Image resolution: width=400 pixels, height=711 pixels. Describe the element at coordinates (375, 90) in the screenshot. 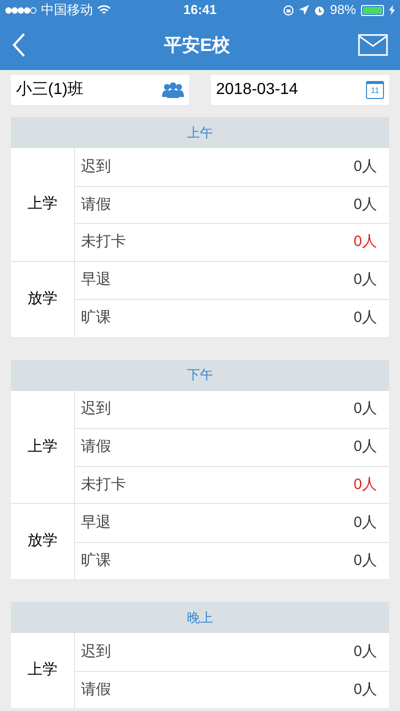

I see `calendar-icon: 11` at that location.